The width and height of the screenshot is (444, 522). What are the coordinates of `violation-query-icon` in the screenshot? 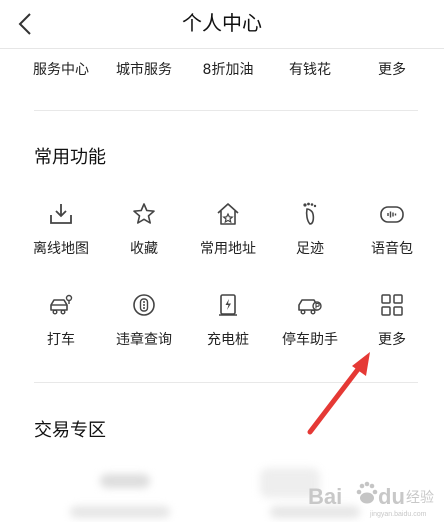 It's located at (144, 305).